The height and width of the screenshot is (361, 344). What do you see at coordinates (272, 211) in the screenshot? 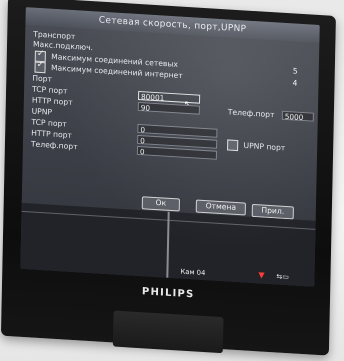
I see `apply-button: Прил.` at bounding box center [272, 211].